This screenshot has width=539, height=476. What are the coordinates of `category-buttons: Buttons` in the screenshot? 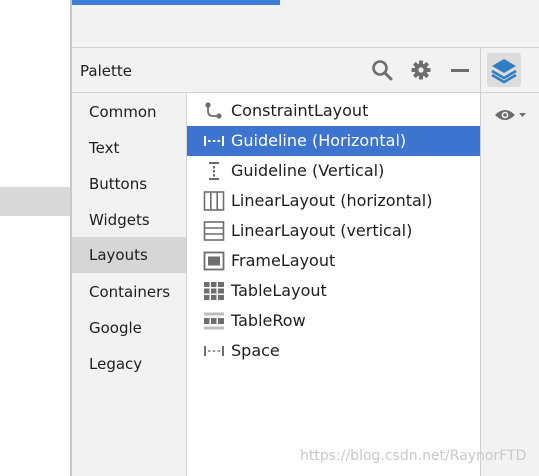 It's located at (129, 184).